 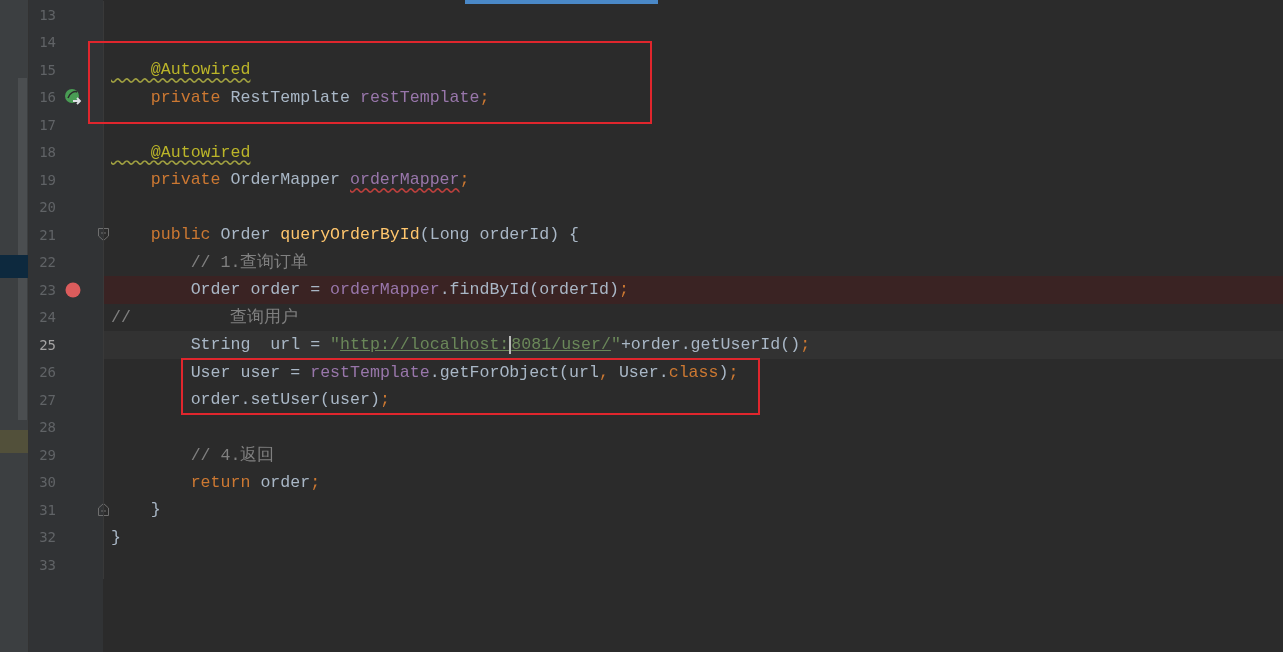 I want to click on code-line: order.setUser(user);, so click(x=289, y=400).